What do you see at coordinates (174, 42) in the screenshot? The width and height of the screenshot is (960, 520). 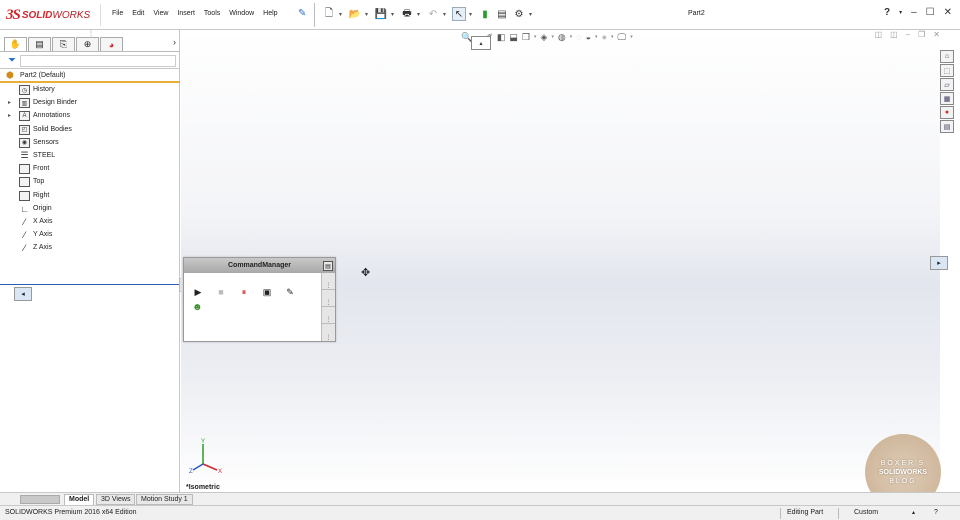 I see `chevron-right-icon: ›` at bounding box center [174, 42].